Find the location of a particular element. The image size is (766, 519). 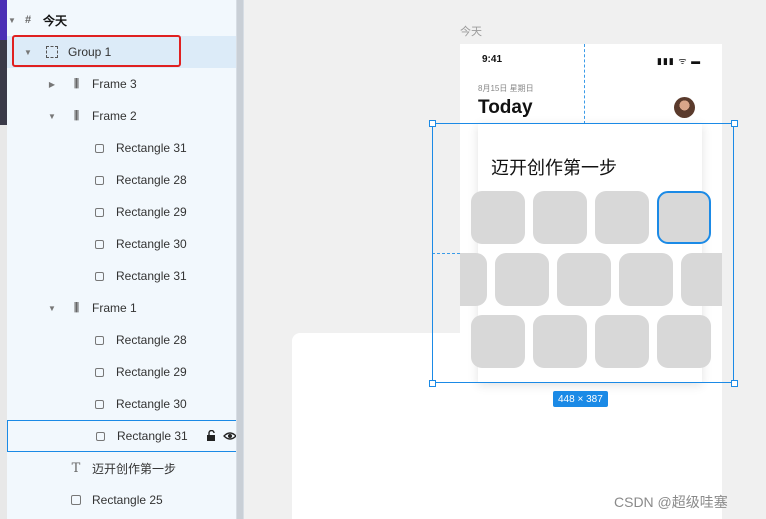

text-icon: T is located at coordinates (76, 468).